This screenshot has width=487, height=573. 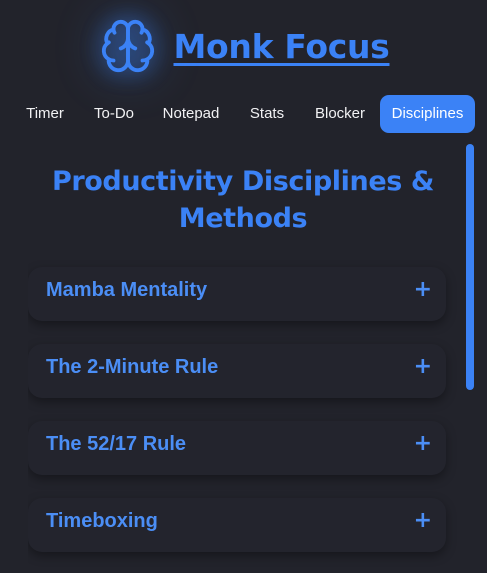 I want to click on brain-icon, so click(x=128, y=46).